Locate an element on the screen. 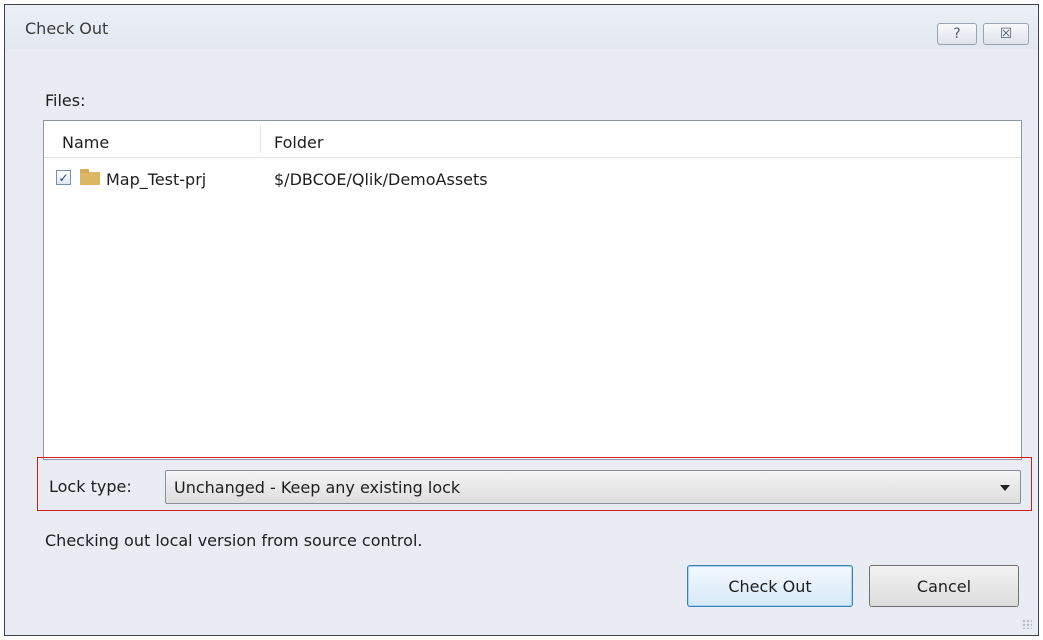  close-icon: ☒ is located at coordinates (1006, 34).